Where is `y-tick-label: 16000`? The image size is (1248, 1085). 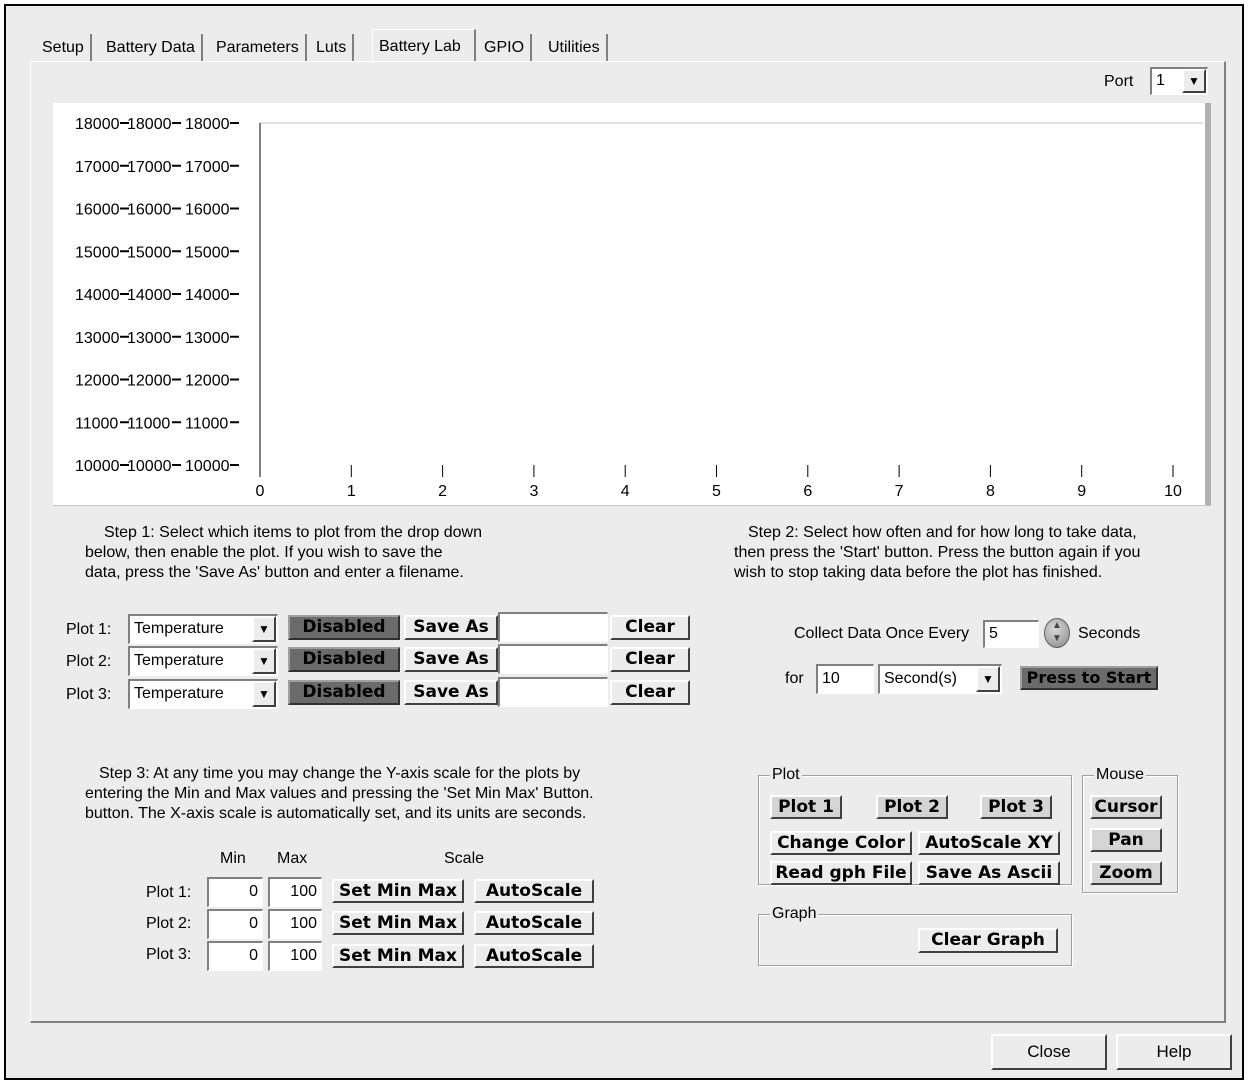 y-tick-label: 16000 is located at coordinates (97, 210).